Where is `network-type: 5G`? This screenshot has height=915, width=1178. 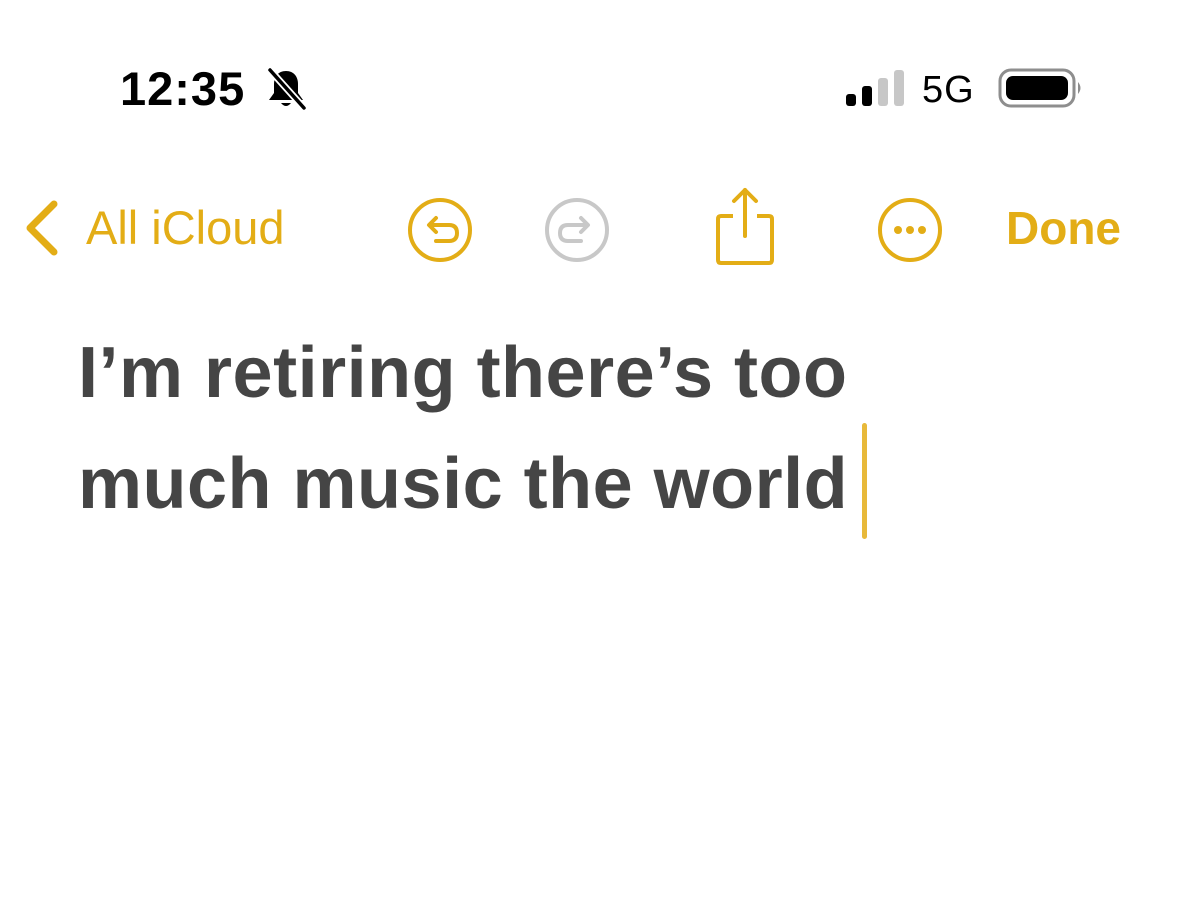
network-type: 5G is located at coordinates (948, 90).